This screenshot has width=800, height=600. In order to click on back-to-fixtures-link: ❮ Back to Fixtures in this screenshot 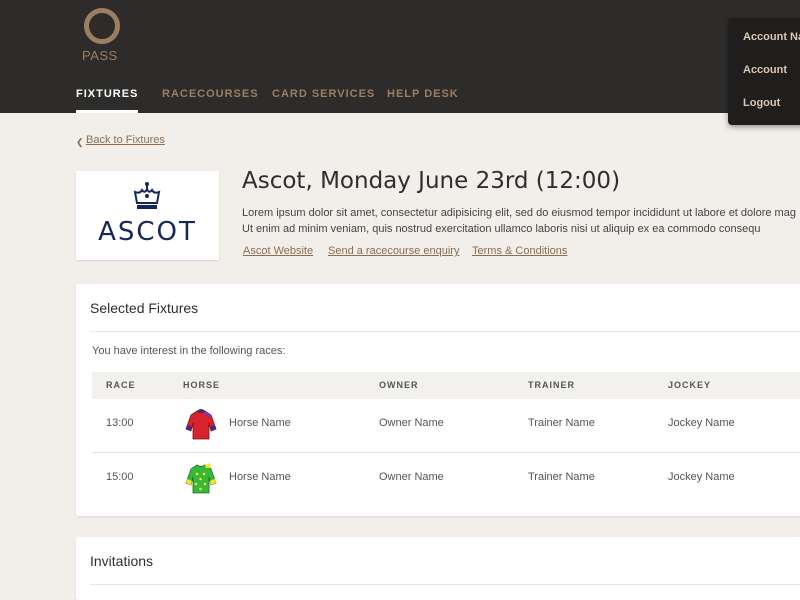, I will do `click(120, 140)`.